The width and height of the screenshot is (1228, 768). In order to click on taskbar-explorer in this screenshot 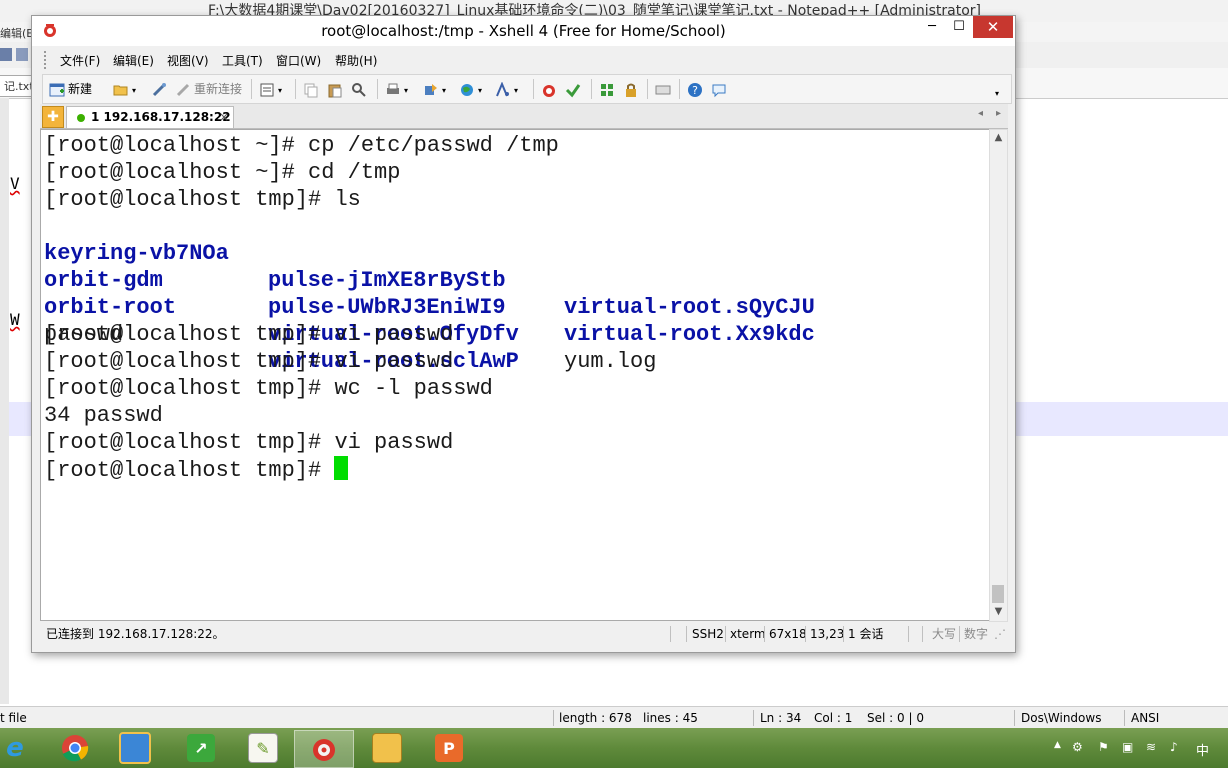, I will do `click(387, 748)`.